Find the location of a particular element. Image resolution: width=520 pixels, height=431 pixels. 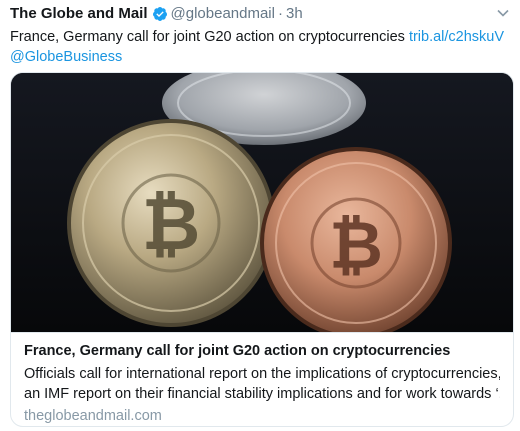

tweet-header: The Globe and Mail @globeandmail · 3h is located at coordinates (260, 14).